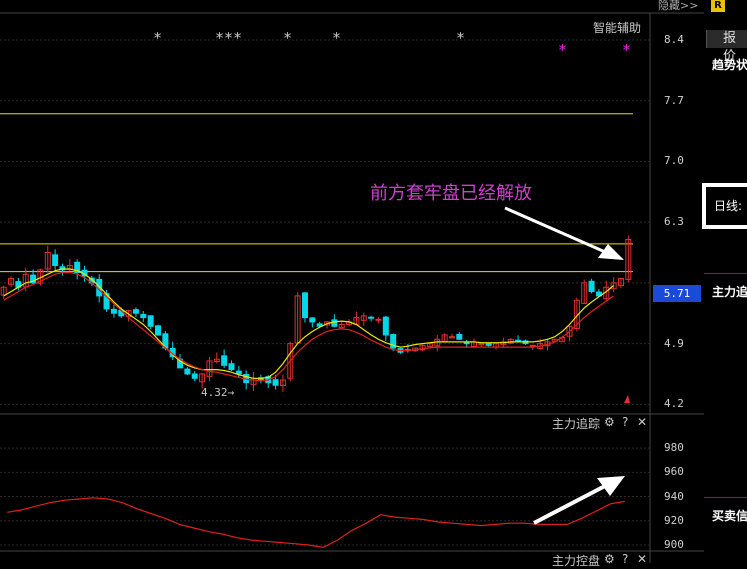 The width and height of the screenshot is (747, 569). What do you see at coordinates (218, 392) in the screenshot?
I see `low-price-label: 4.32→` at bounding box center [218, 392].